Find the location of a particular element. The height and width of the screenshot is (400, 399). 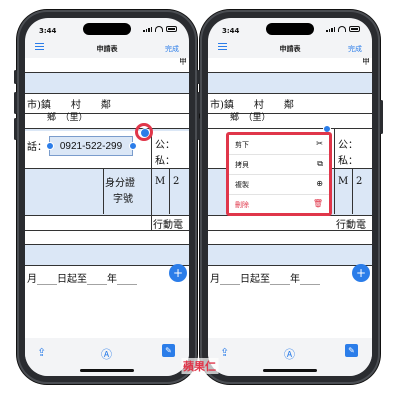

duplicate-icon: ⊕ is located at coordinates (319, 183).